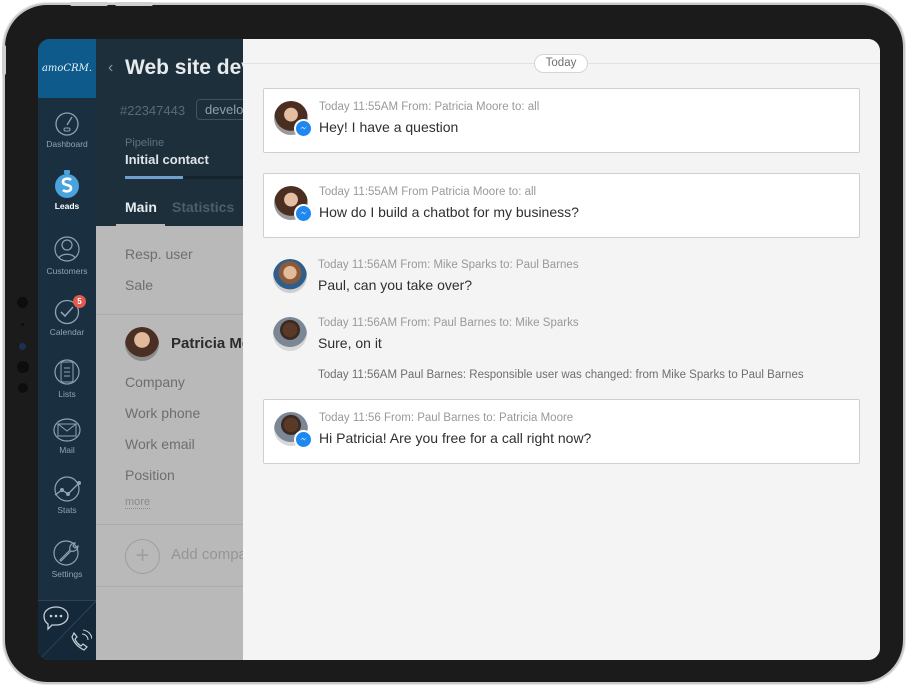 Image resolution: width=907 pixels, height=686 pixels. Describe the element at coordinates (67, 184) in the screenshot. I see `dollar-bag-icon` at that location.